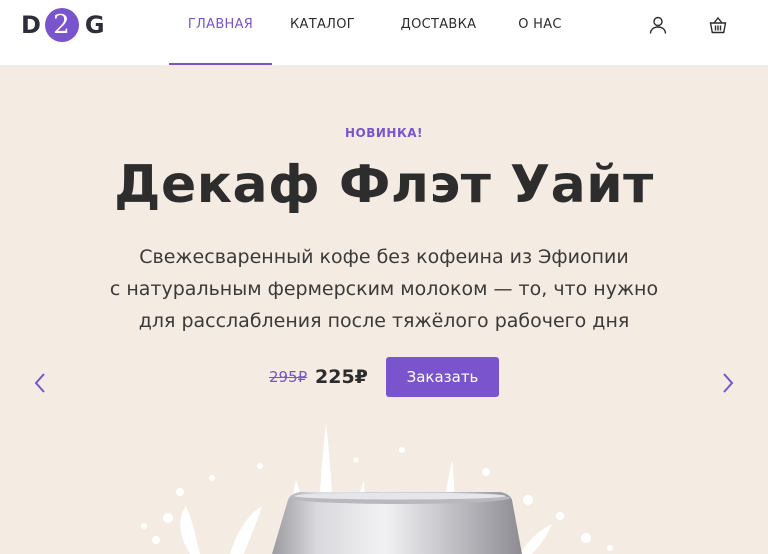 The height and width of the screenshot is (554, 768). I want to click on user-icon, so click(658, 25).